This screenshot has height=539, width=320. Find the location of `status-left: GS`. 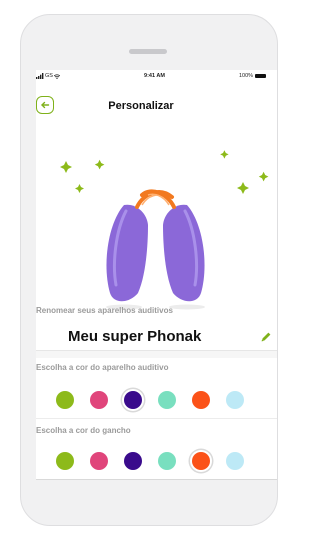

status-left: GS is located at coordinates (48, 76).